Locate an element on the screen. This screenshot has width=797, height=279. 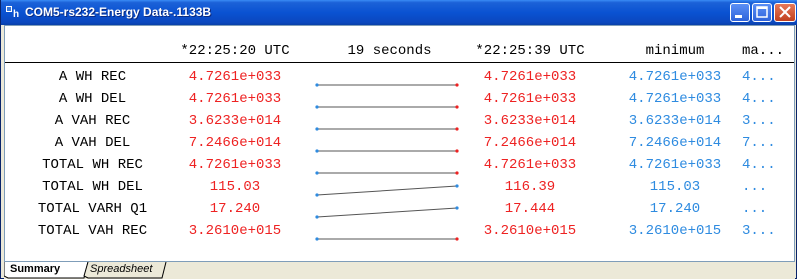
close-icon is located at coordinates (785, 12).